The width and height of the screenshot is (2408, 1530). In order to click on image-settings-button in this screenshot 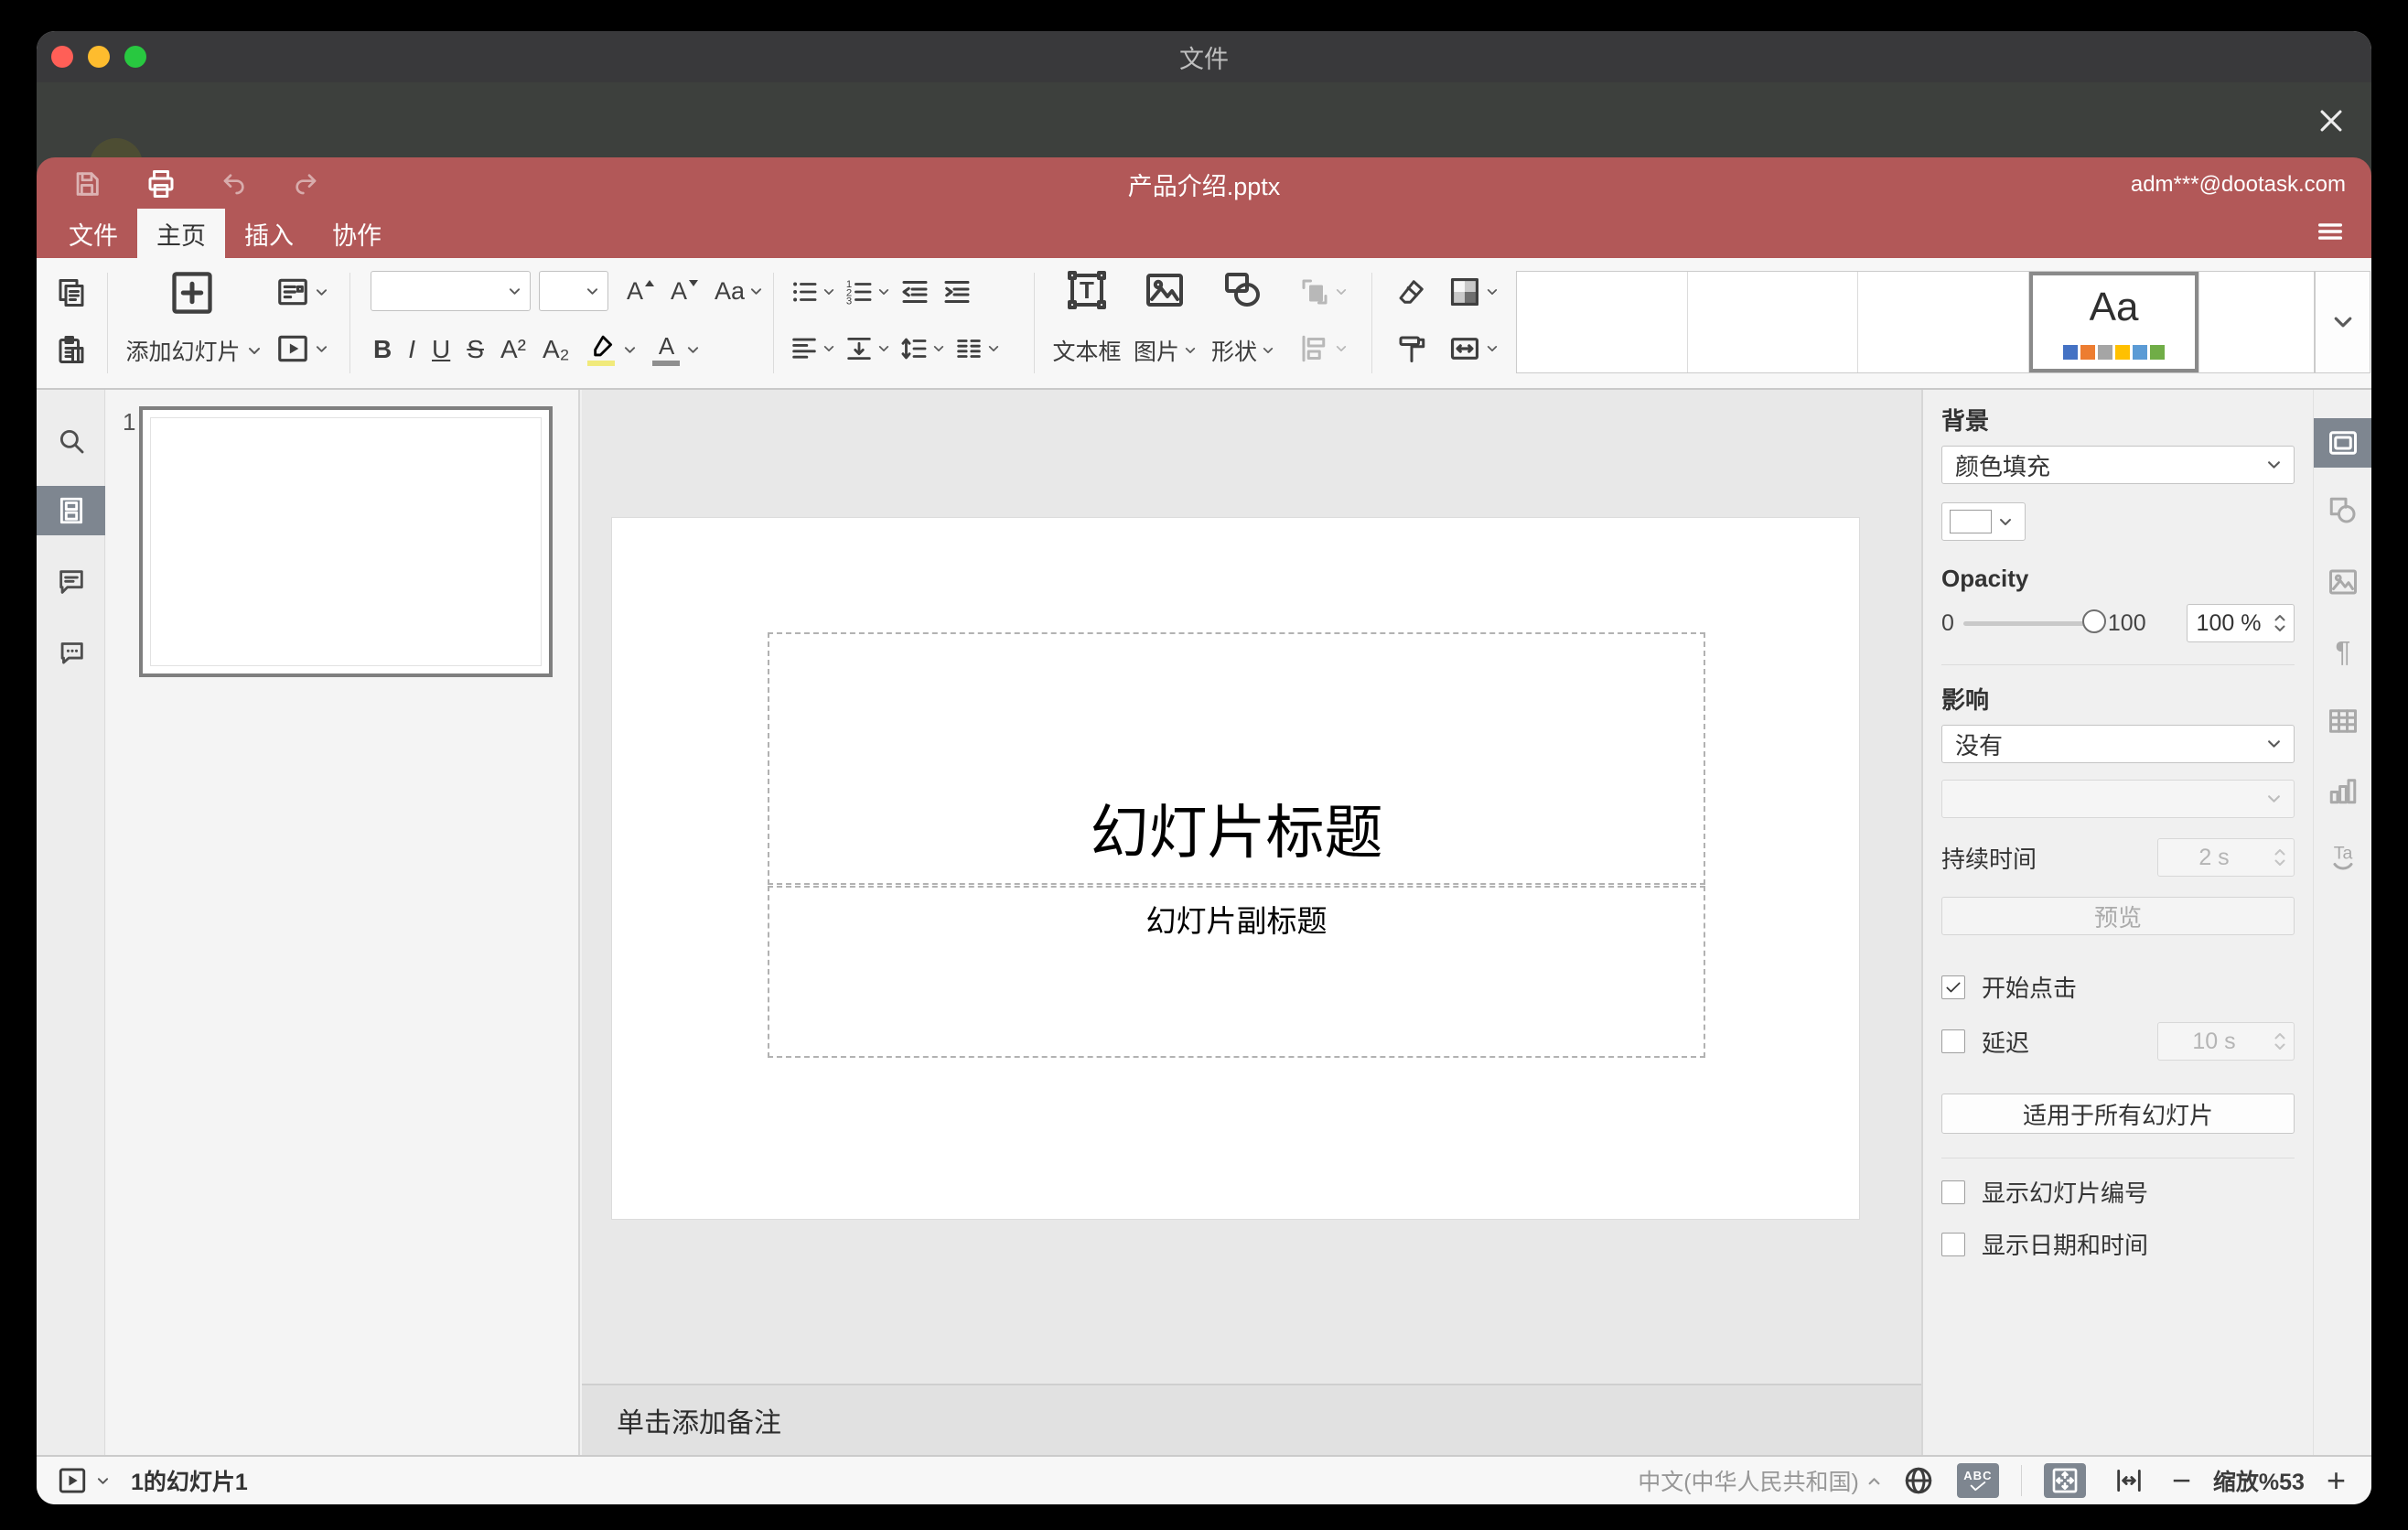, I will do `click(2342, 582)`.